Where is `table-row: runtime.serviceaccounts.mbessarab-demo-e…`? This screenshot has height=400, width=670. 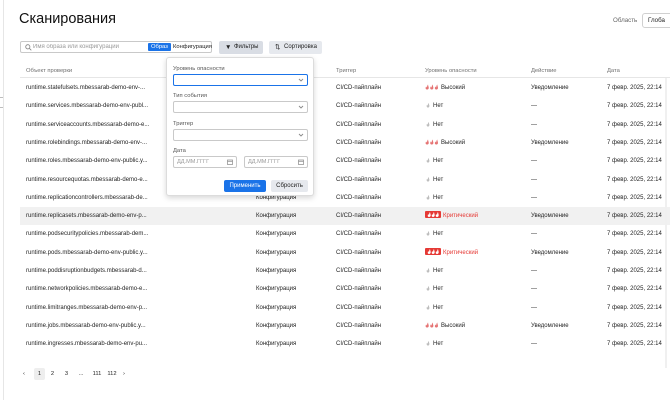 table-row: runtime.serviceaccounts.mbessarab-demo-e… is located at coordinates (345, 125).